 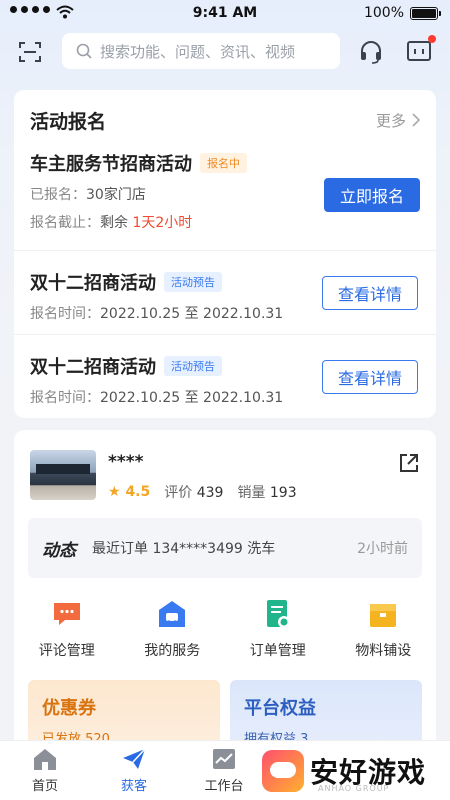 I want to click on coupon-title: 优惠券, so click(x=69, y=708).